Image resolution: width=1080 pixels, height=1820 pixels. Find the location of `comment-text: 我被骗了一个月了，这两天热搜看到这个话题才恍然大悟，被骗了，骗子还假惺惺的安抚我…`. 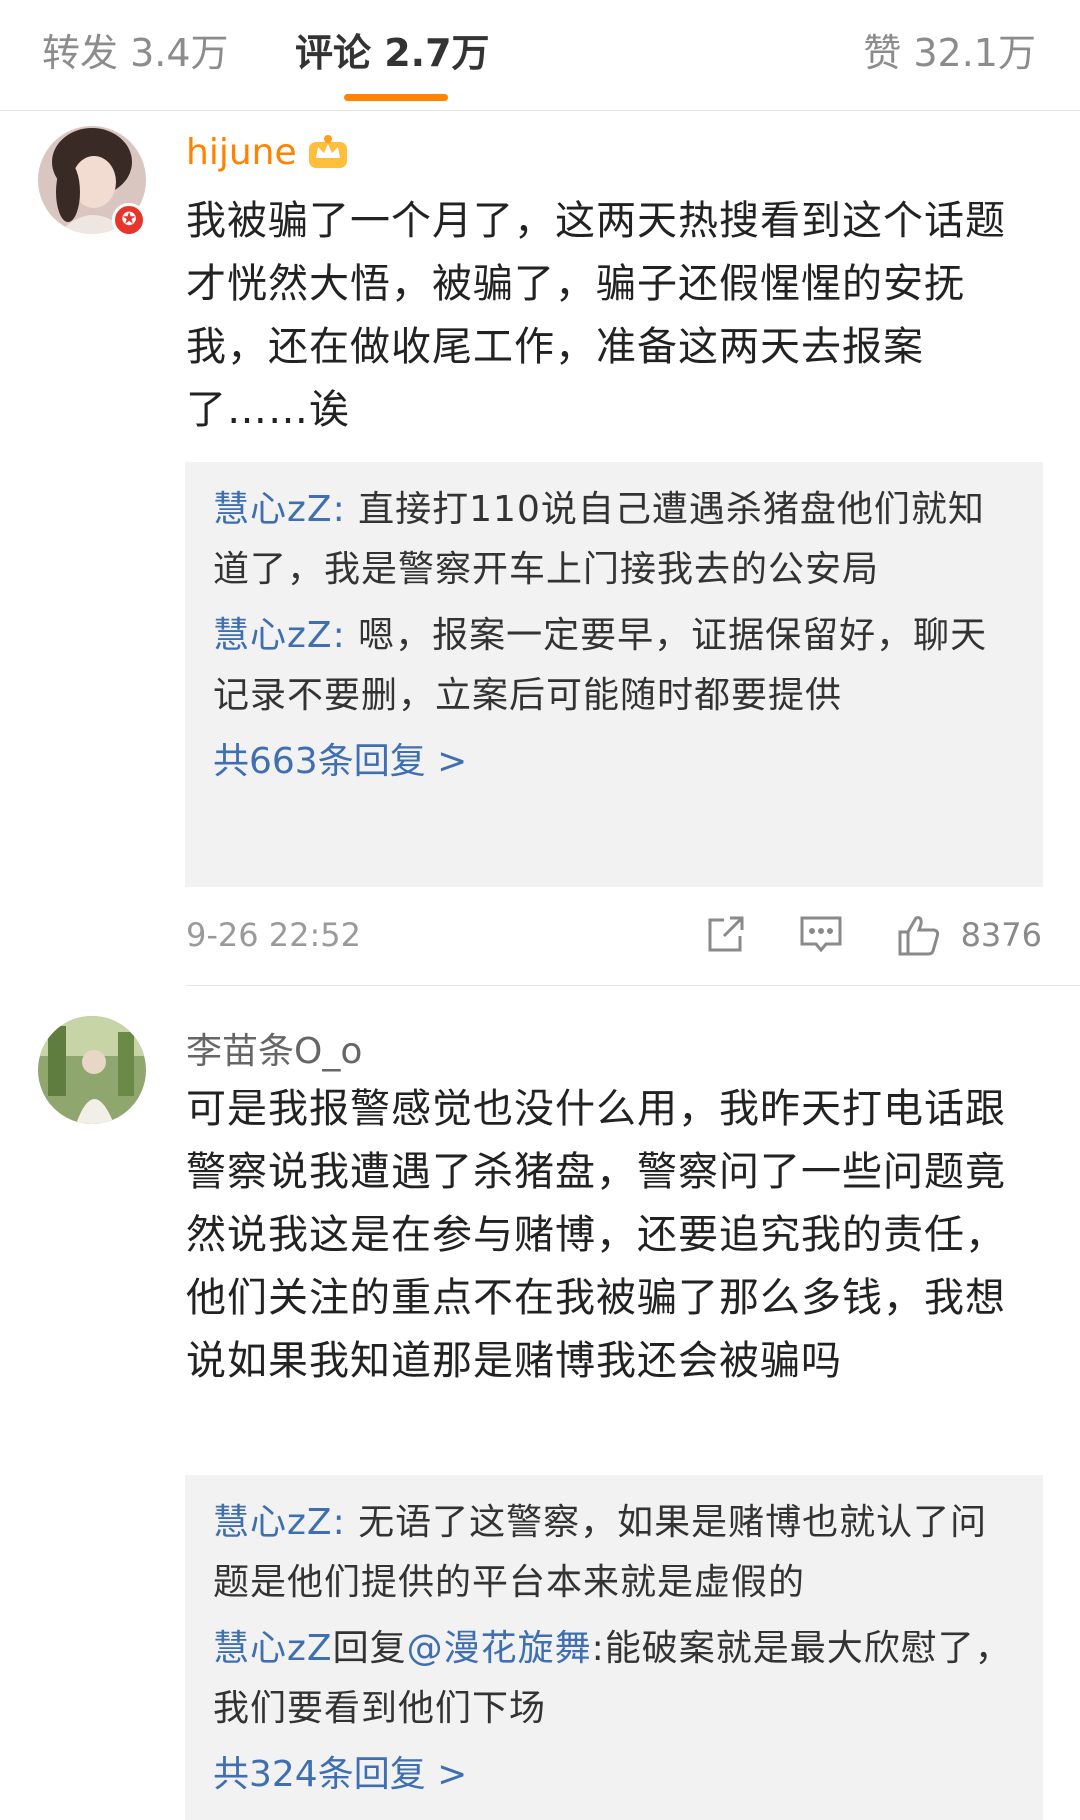

comment-text: 我被骗了一个月了，这两天热搜看到这个话题才恍然大悟，被骗了，骗子还假惺惺的安抚我… is located at coordinates (596, 315).